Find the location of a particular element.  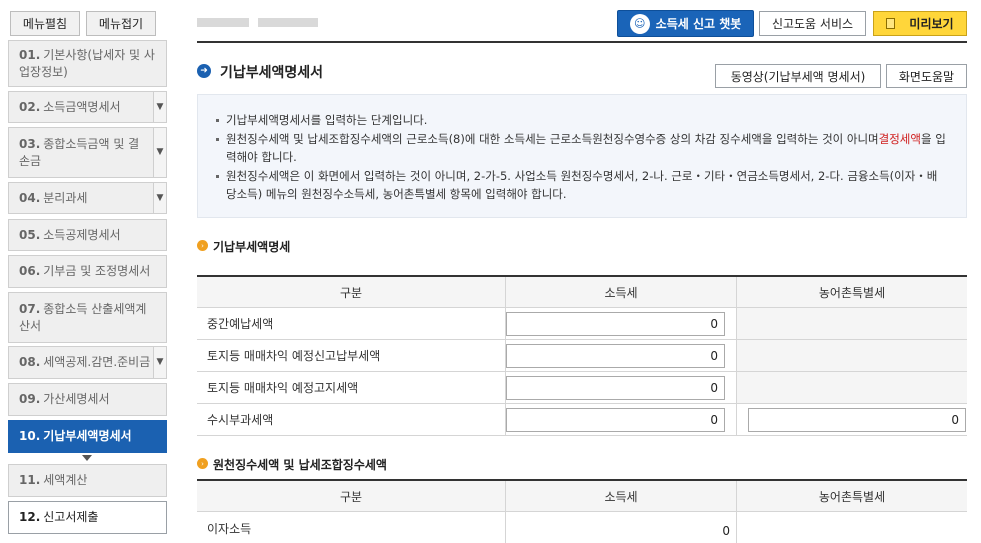

sidebar-item-additional-tax: 09. 가산세명세서 is located at coordinates (87, 399).